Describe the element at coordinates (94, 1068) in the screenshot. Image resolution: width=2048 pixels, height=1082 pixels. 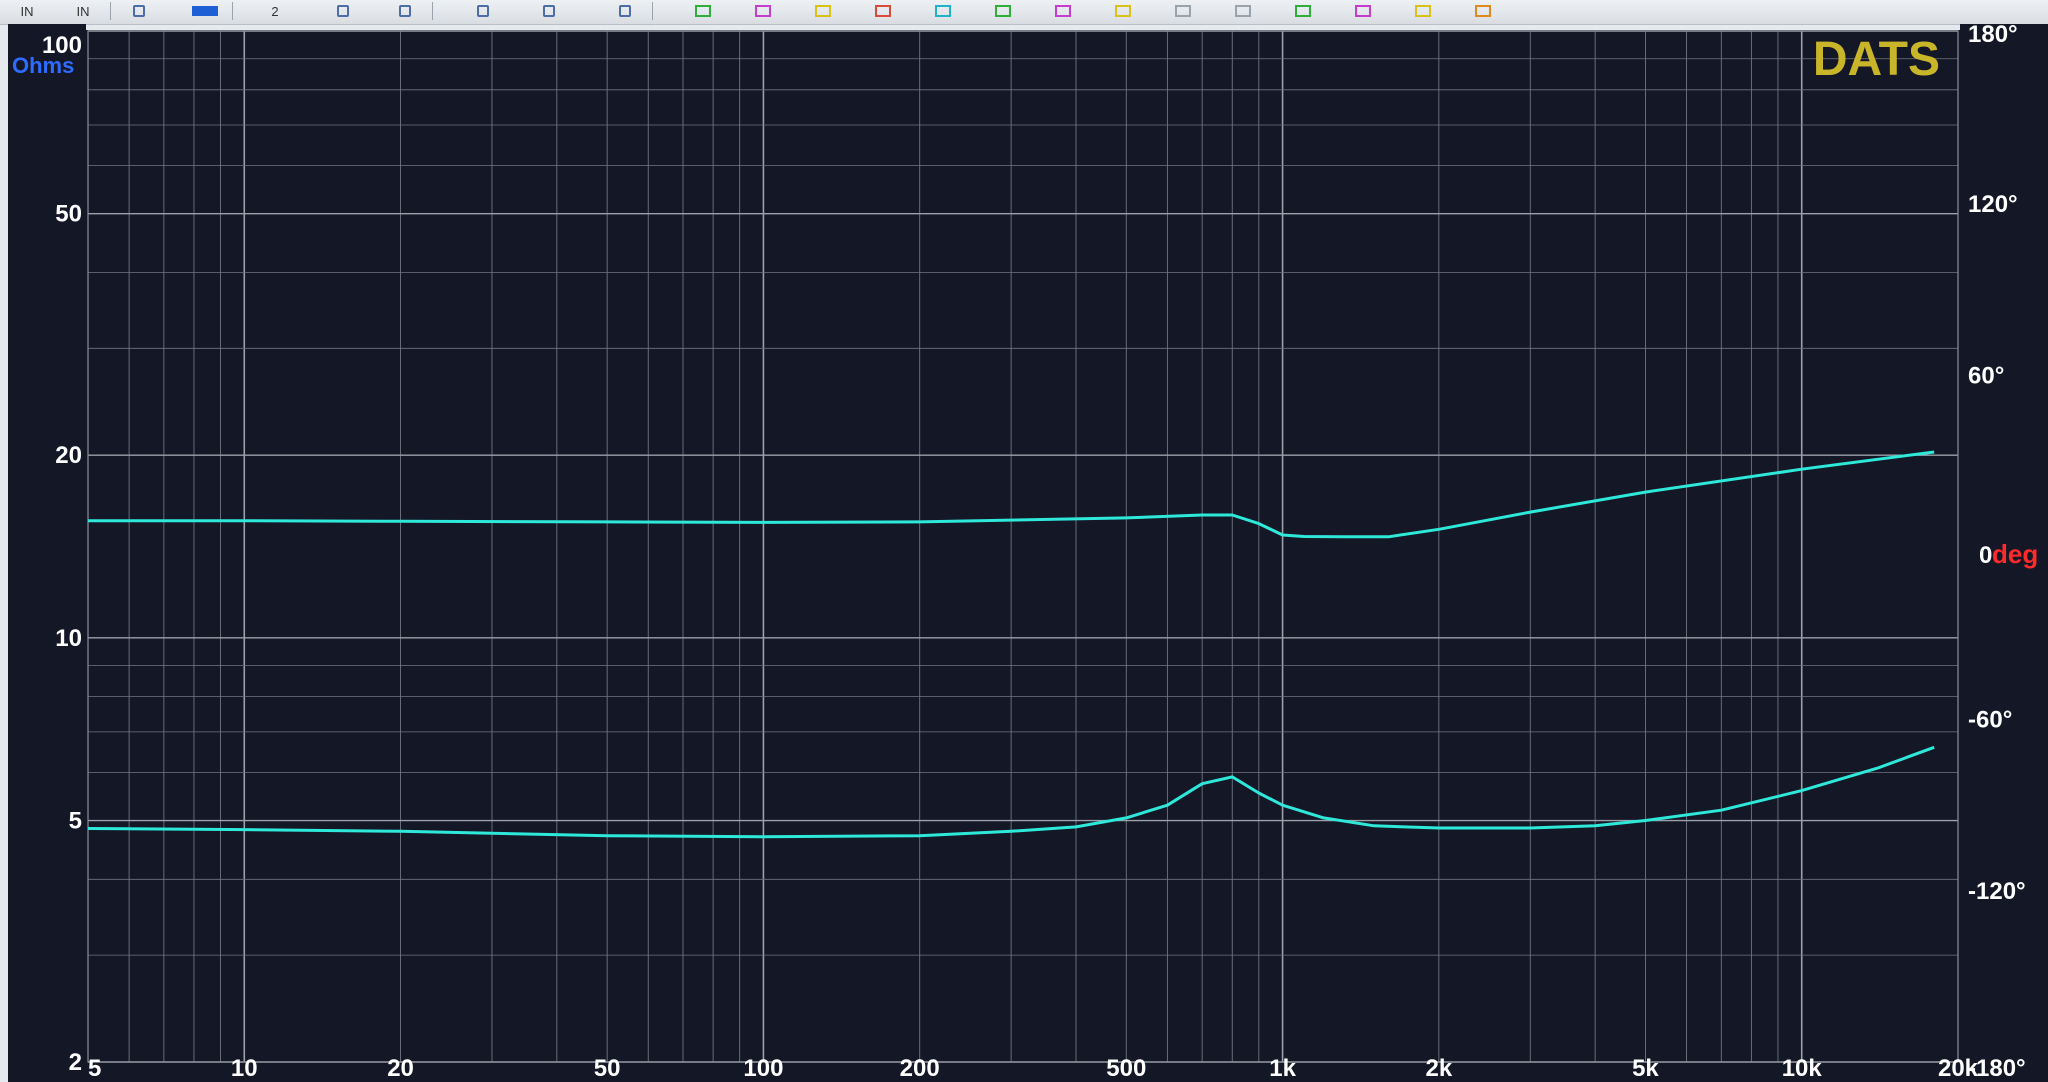
I see `x-tick-label: 5` at that location.